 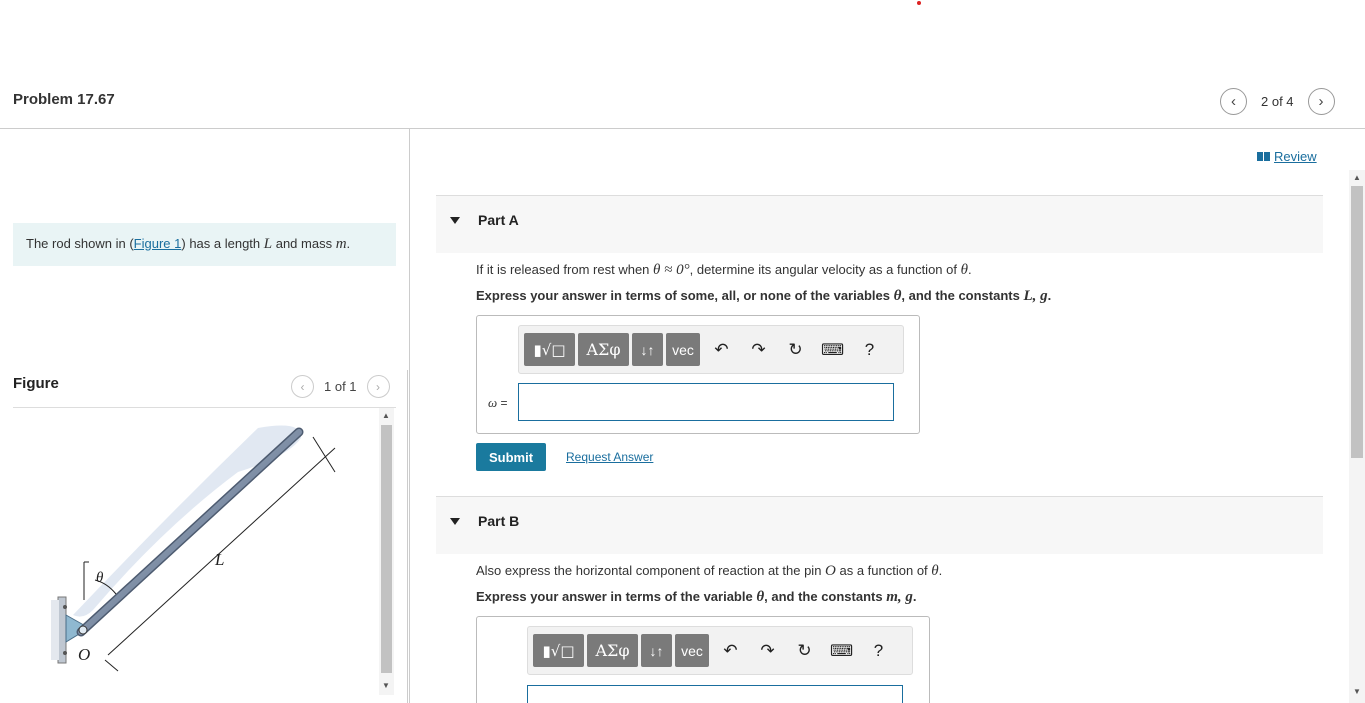 What do you see at coordinates (158, 243) in the screenshot?
I see `figure-link: Figure 1` at bounding box center [158, 243].